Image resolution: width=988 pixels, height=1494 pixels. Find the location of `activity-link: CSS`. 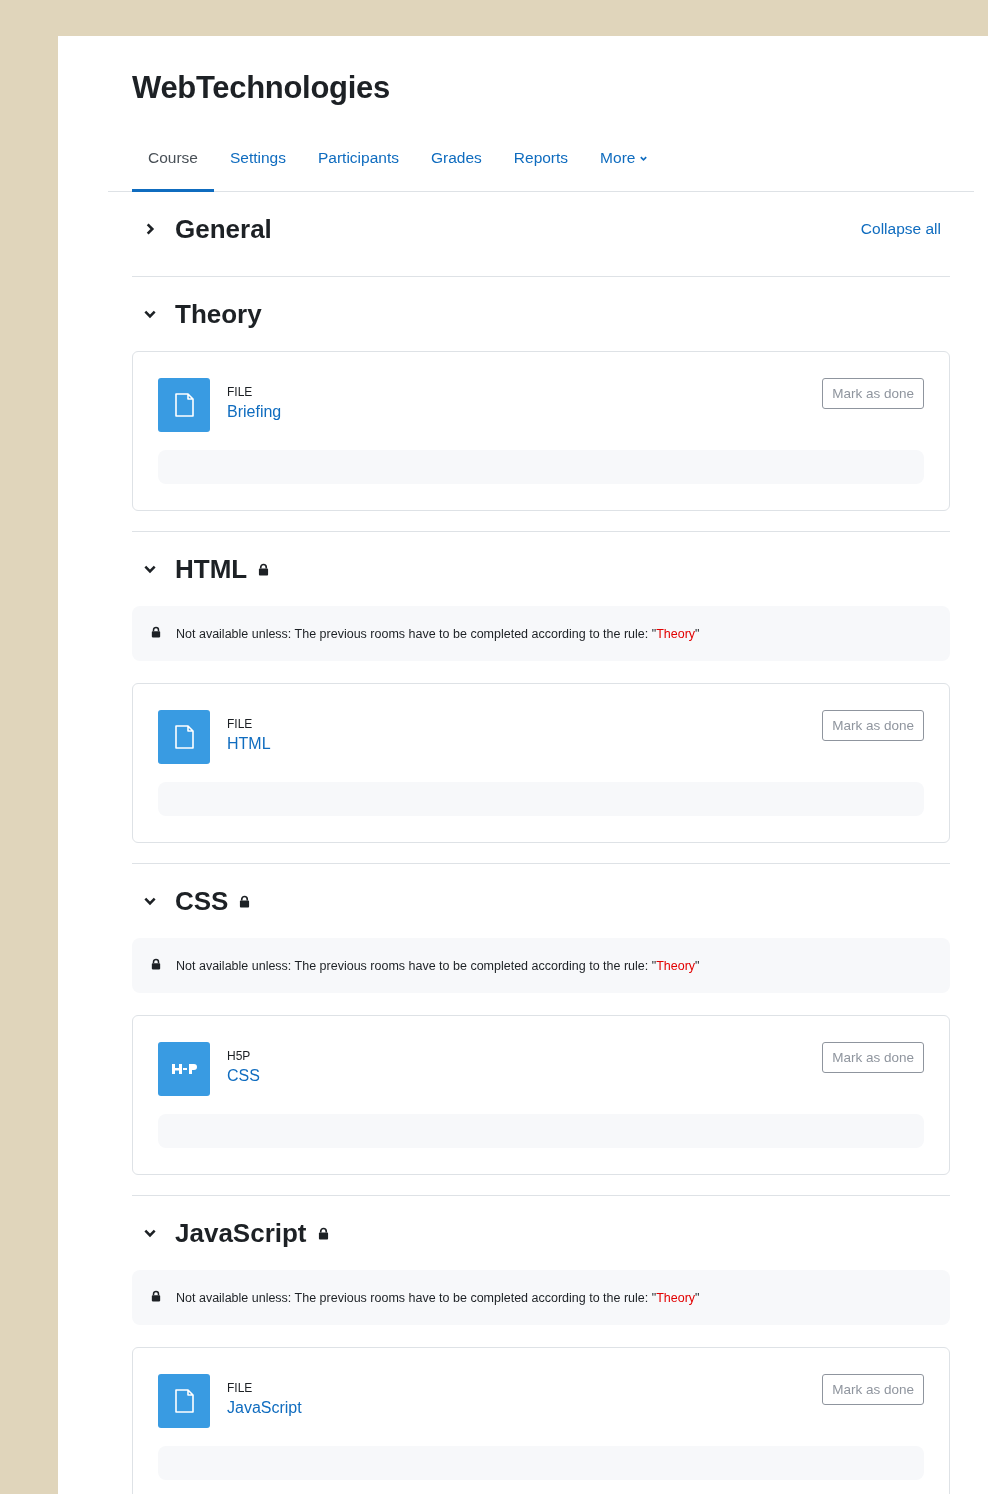

activity-link: CSS is located at coordinates (243, 1076).